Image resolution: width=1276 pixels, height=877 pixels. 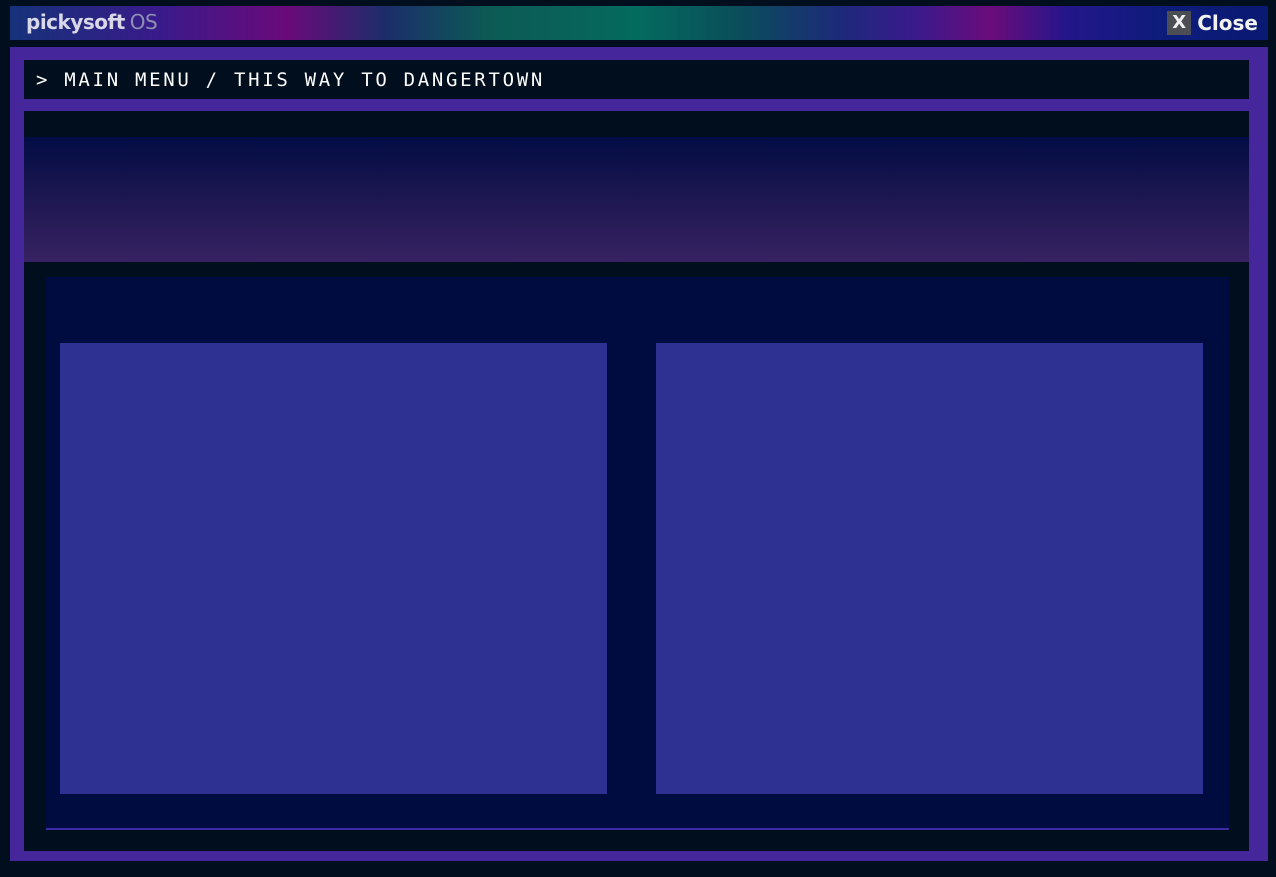 I want to click on brand-name: pickysoft, so click(x=75, y=22).